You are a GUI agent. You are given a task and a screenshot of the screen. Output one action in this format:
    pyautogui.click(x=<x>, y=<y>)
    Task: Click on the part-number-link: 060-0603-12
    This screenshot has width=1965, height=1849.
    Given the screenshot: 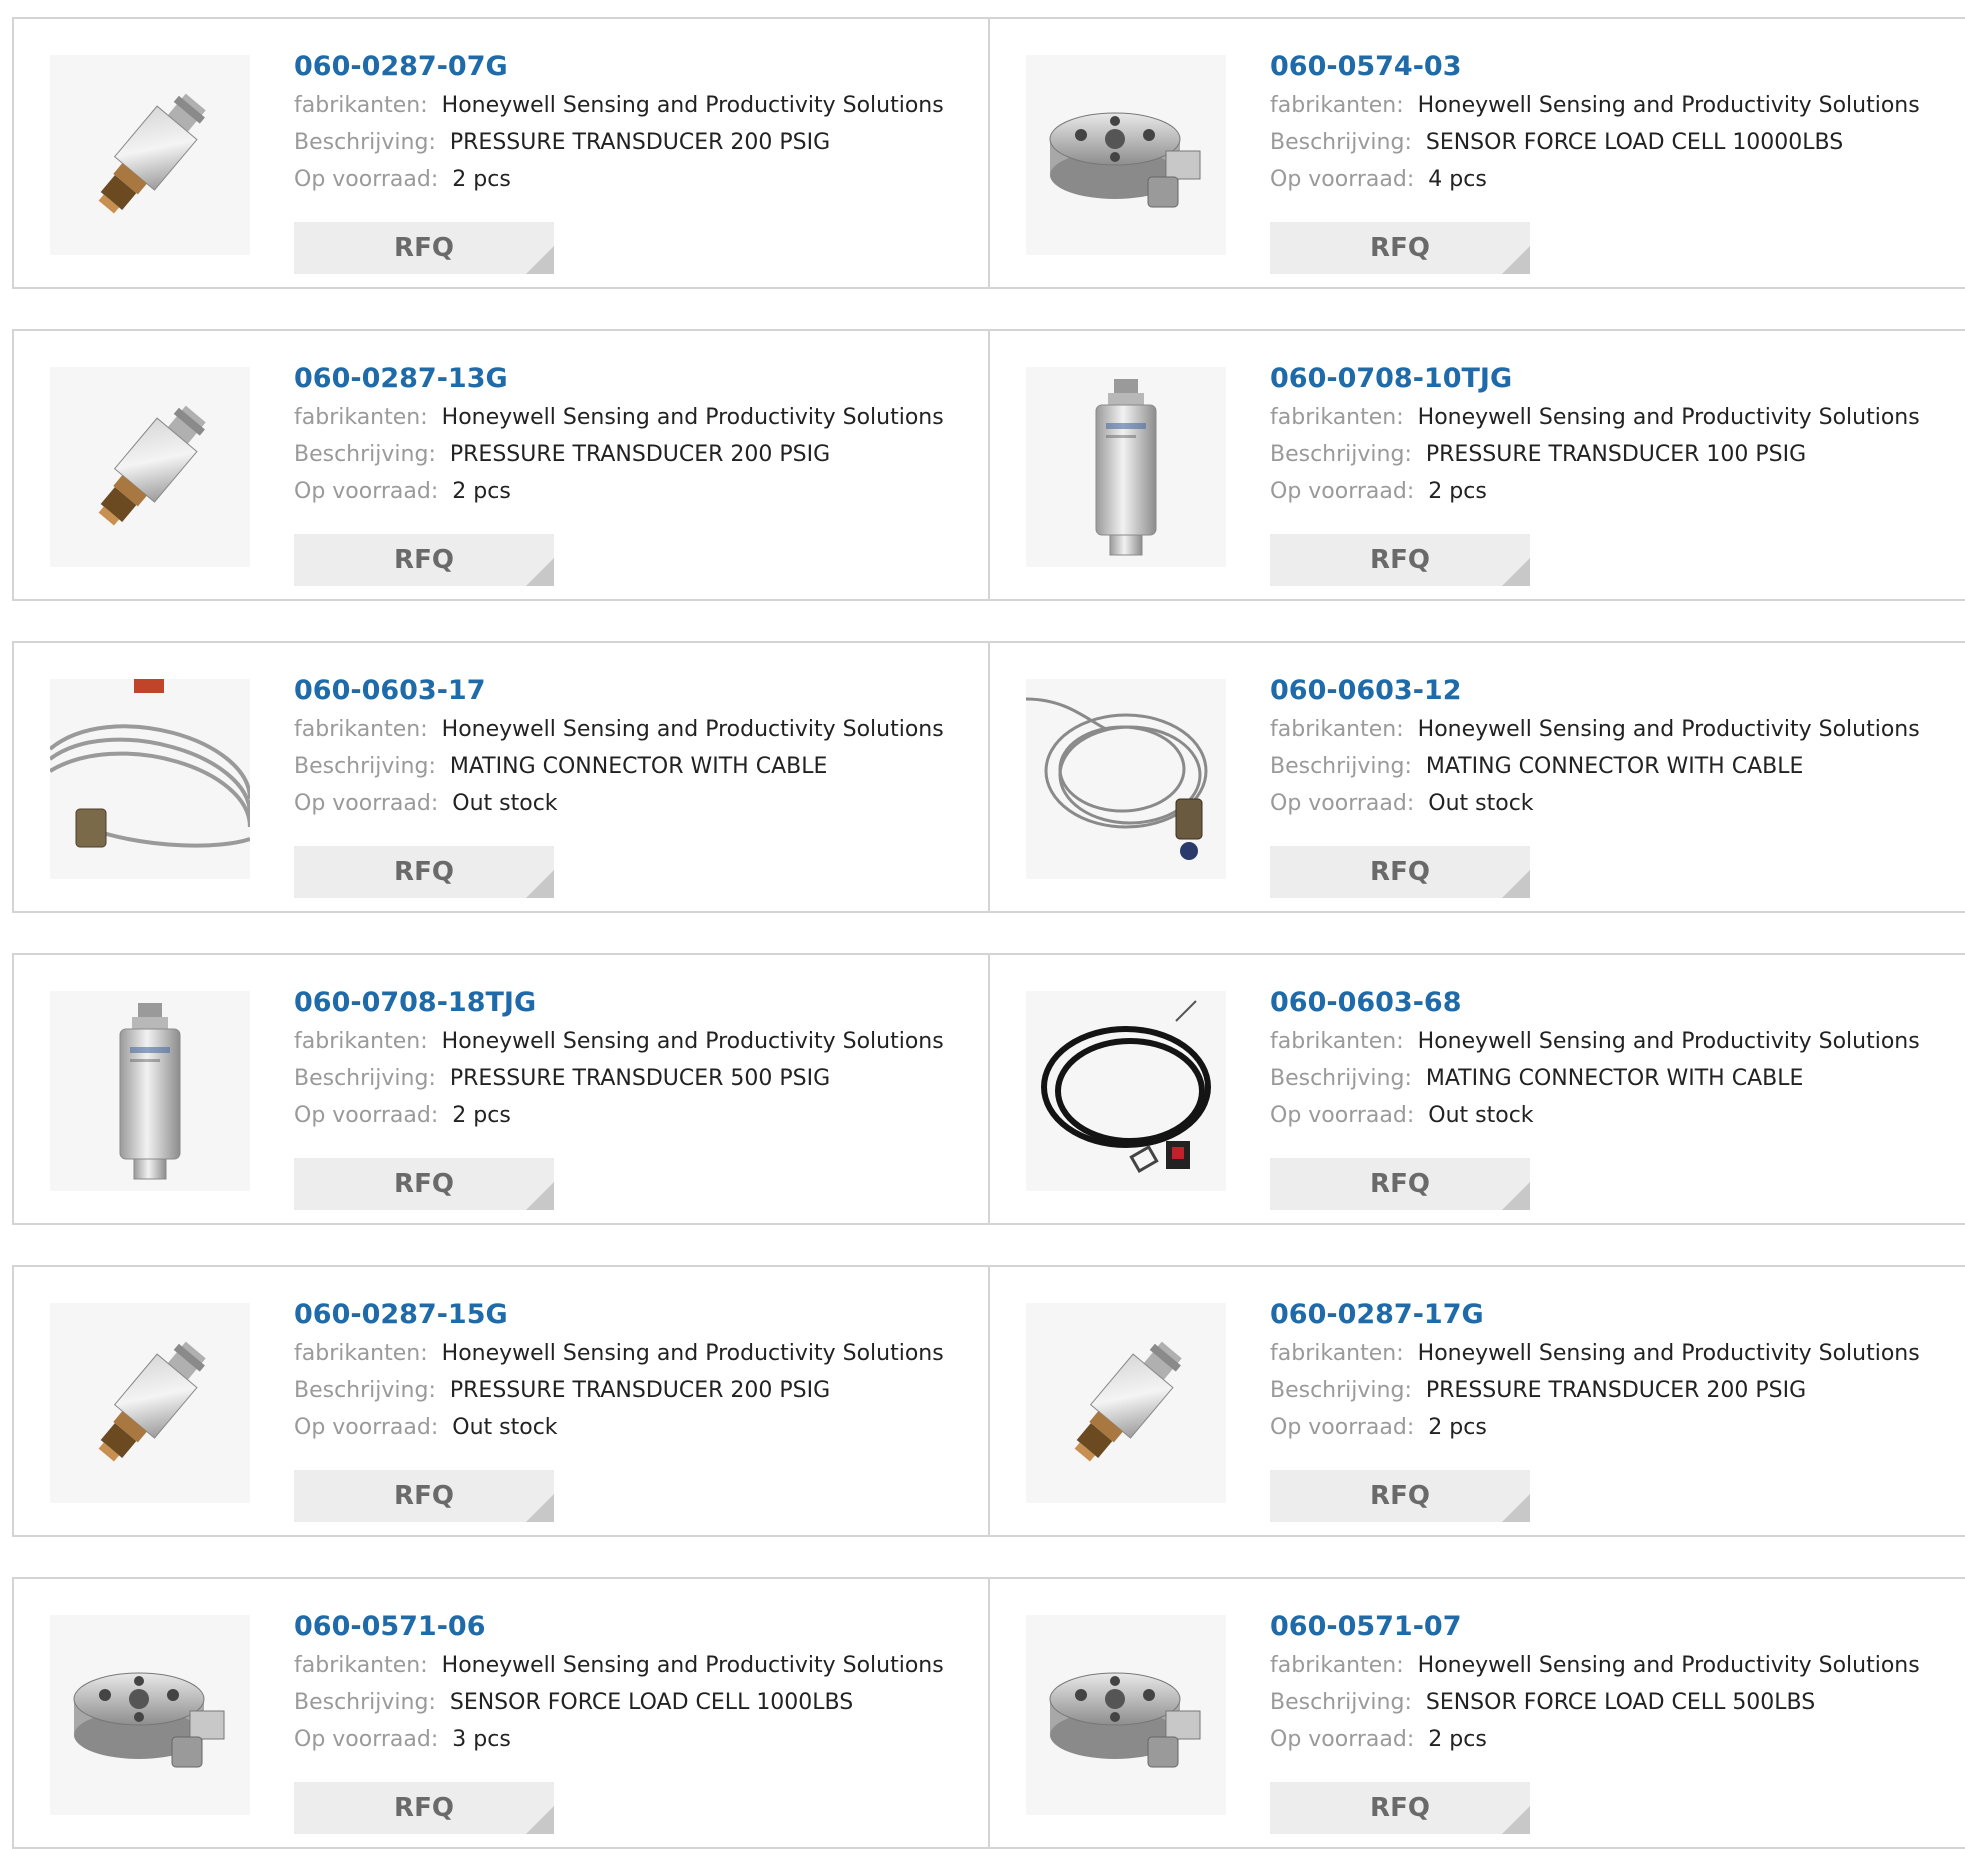 What is the action you would take?
    pyautogui.click(x=1617, y=691)
    